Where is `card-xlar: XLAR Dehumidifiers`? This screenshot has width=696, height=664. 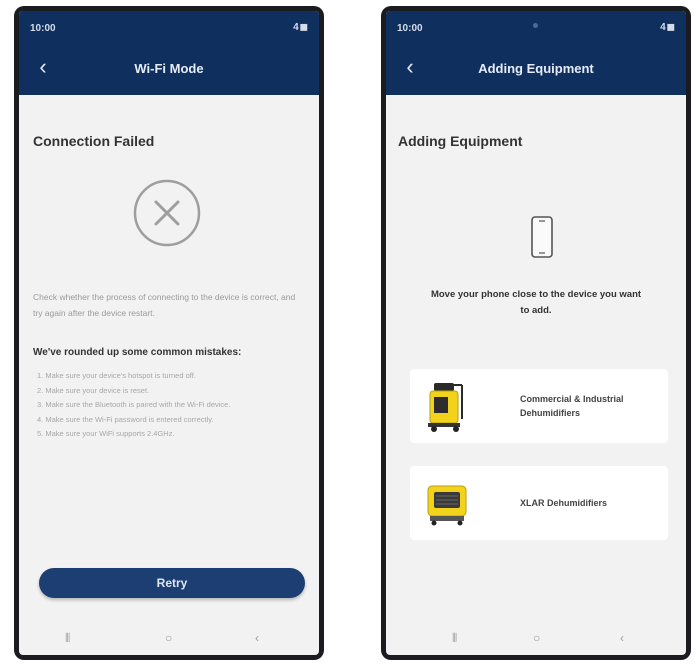 card-xlar: XLAR Dehumidifiers is located at coordinates (539, 503).